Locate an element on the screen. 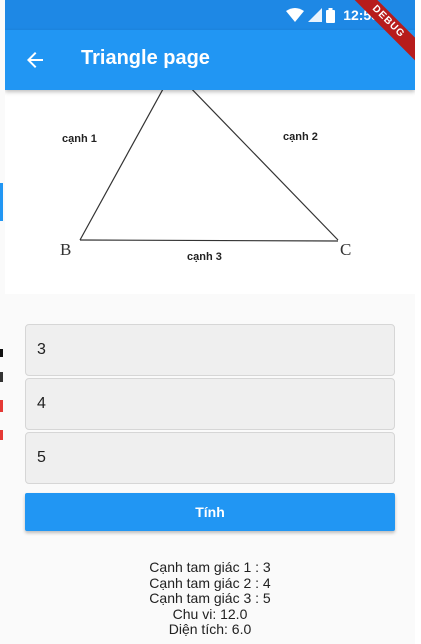  wifi-icon is located at coordinates (295, 15).